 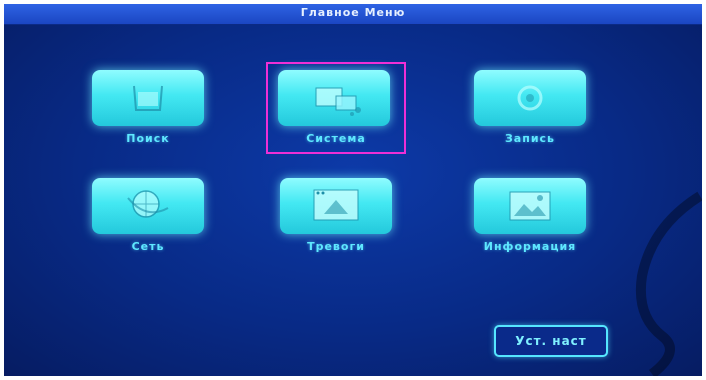 I want to click on menu-item-record: Запись, so click(x=530, y=112).